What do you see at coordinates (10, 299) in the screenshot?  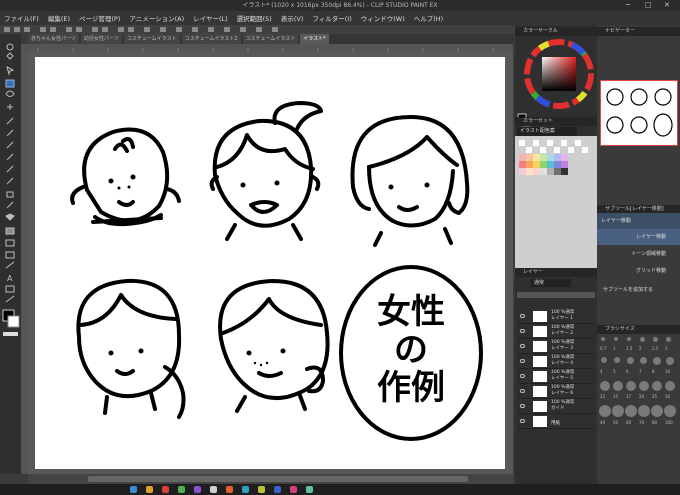 I see `correct-line-tool-icon` at bounding box center [10, 299].